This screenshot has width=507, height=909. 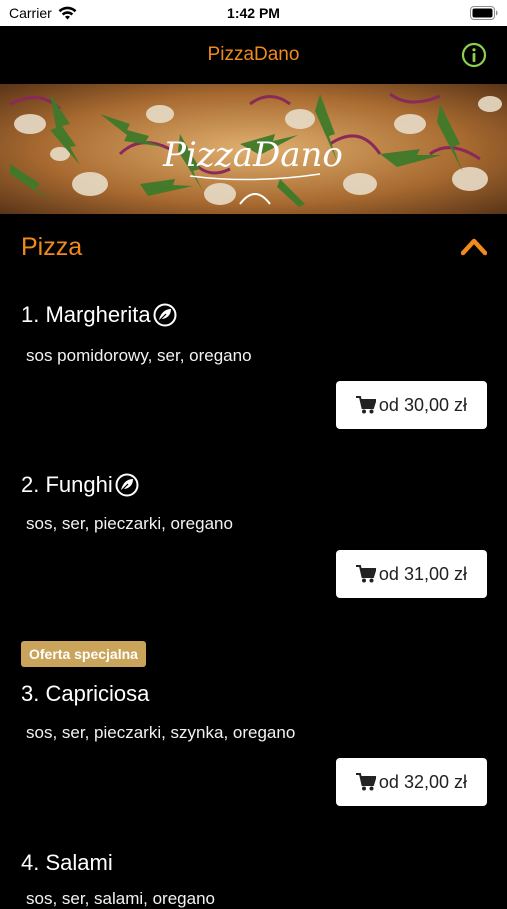 What do you see at coordinates (422, 573) in the screenshot?
I see `price-label: od 31,00 zł` at bounding box center [422, 573].